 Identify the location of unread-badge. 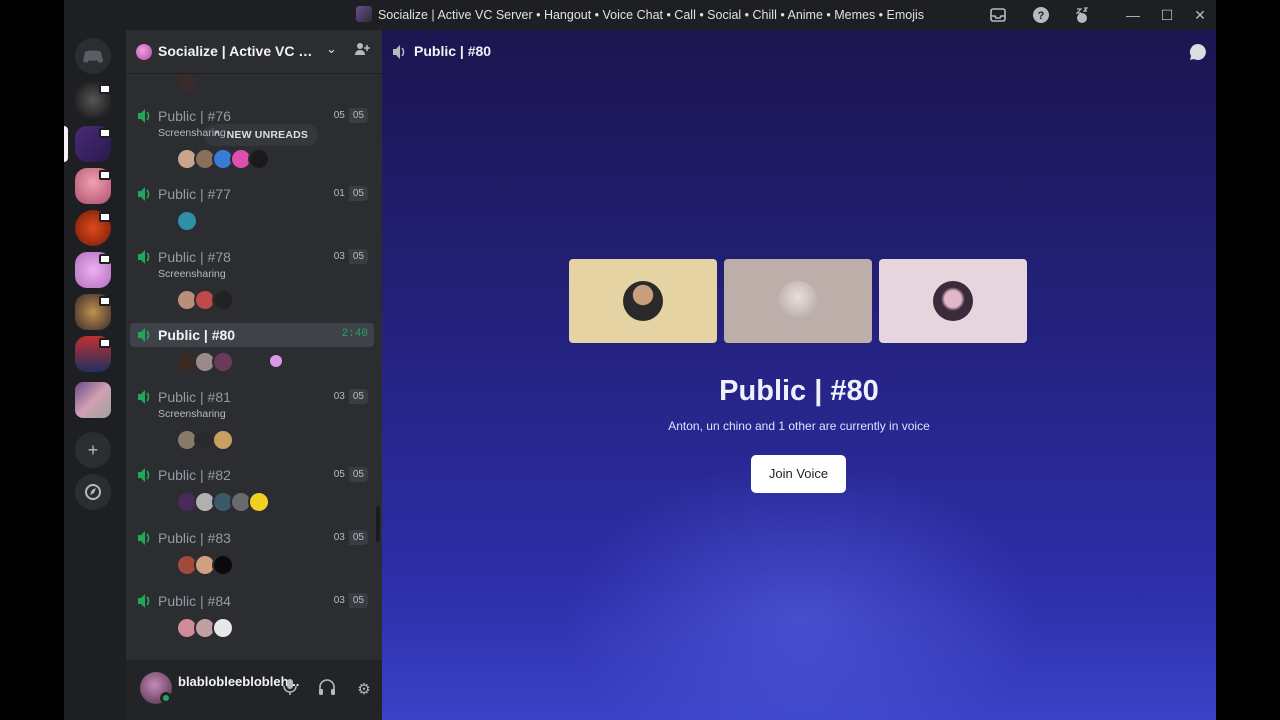
(105, 89).